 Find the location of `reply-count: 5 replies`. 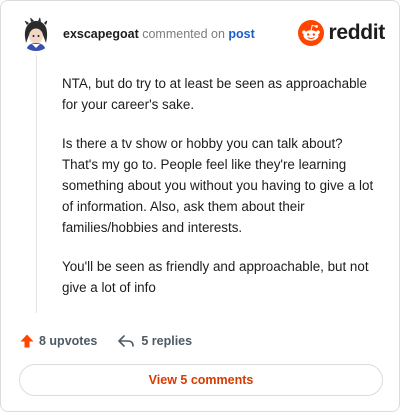

reply-count: 5 replies is located at coordinates (167, 341).